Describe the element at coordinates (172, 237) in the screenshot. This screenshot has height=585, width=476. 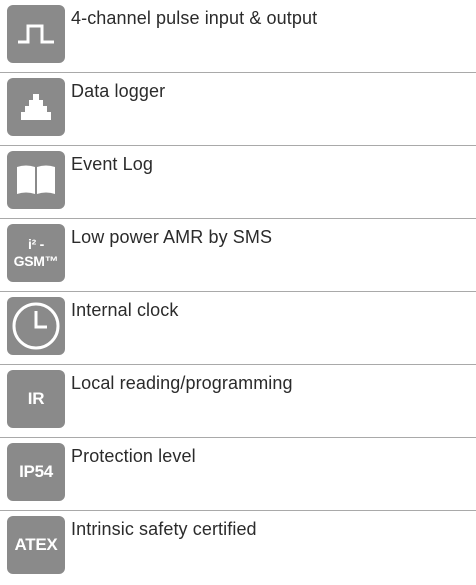
I see `feature-label: Low power AMR by SMS` at that location.